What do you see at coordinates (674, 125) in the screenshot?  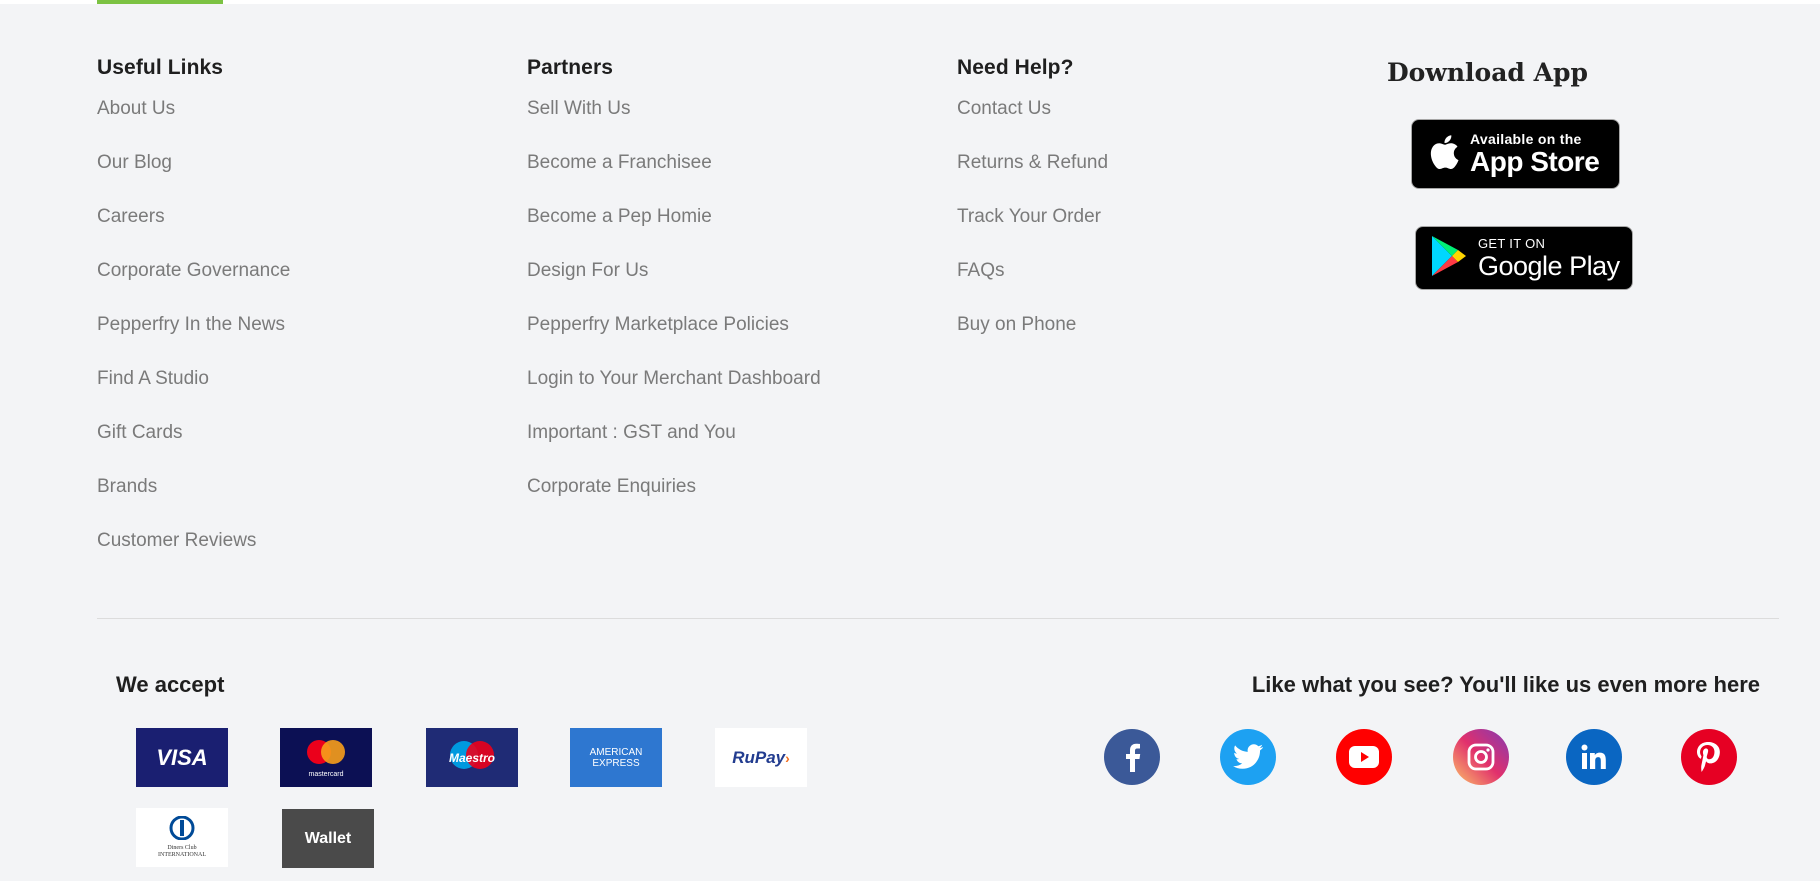 I see `link-sell-with-us: Sell With Us` at bounding box center [674, 125].